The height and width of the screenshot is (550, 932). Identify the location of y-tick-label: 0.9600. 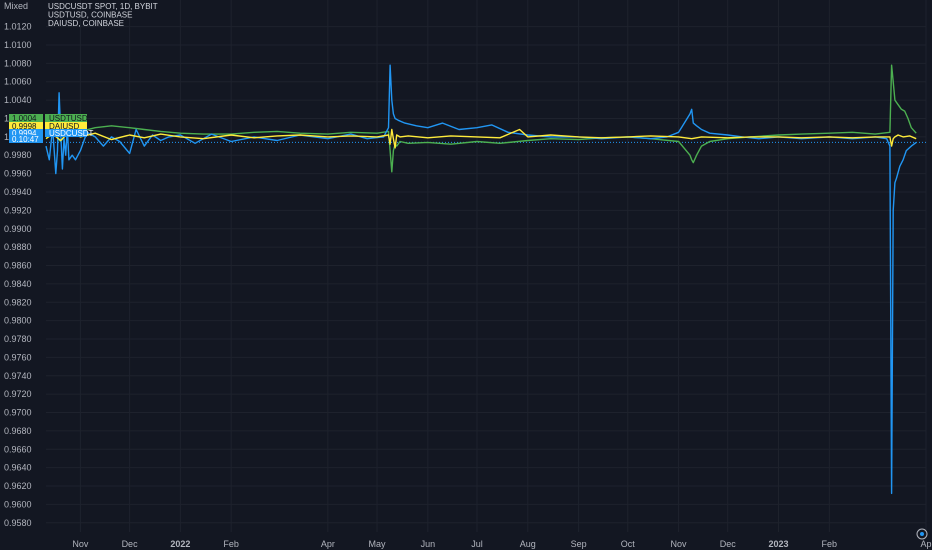
(18, 504).